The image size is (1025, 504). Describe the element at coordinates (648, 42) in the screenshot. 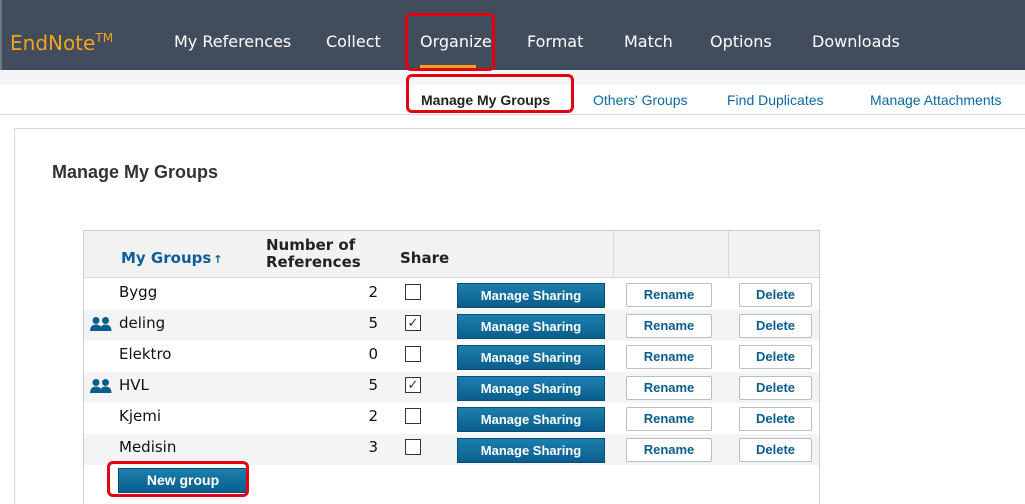

I see `nav-match: Match` at that location.